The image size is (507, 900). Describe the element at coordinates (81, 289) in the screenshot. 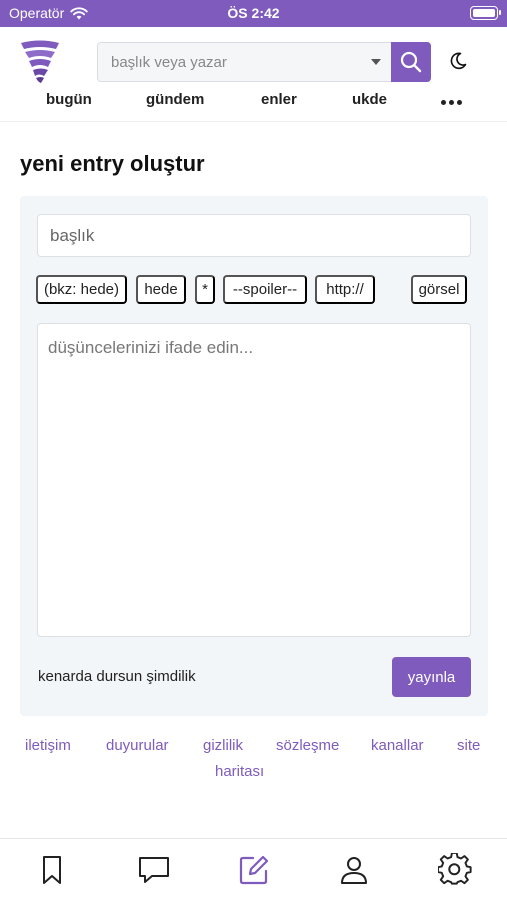

I see `bkz-button: (bkz: hede)` at that location.